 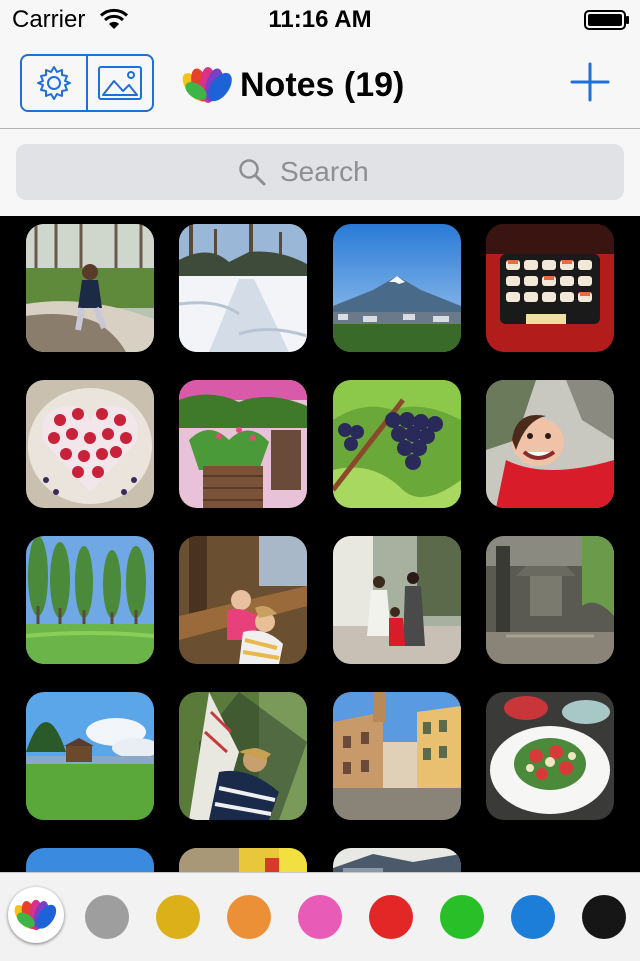 What do you see at coordinates (340, 172) in the screenshot?
I see `search-input` at bounding box center [340, 172].